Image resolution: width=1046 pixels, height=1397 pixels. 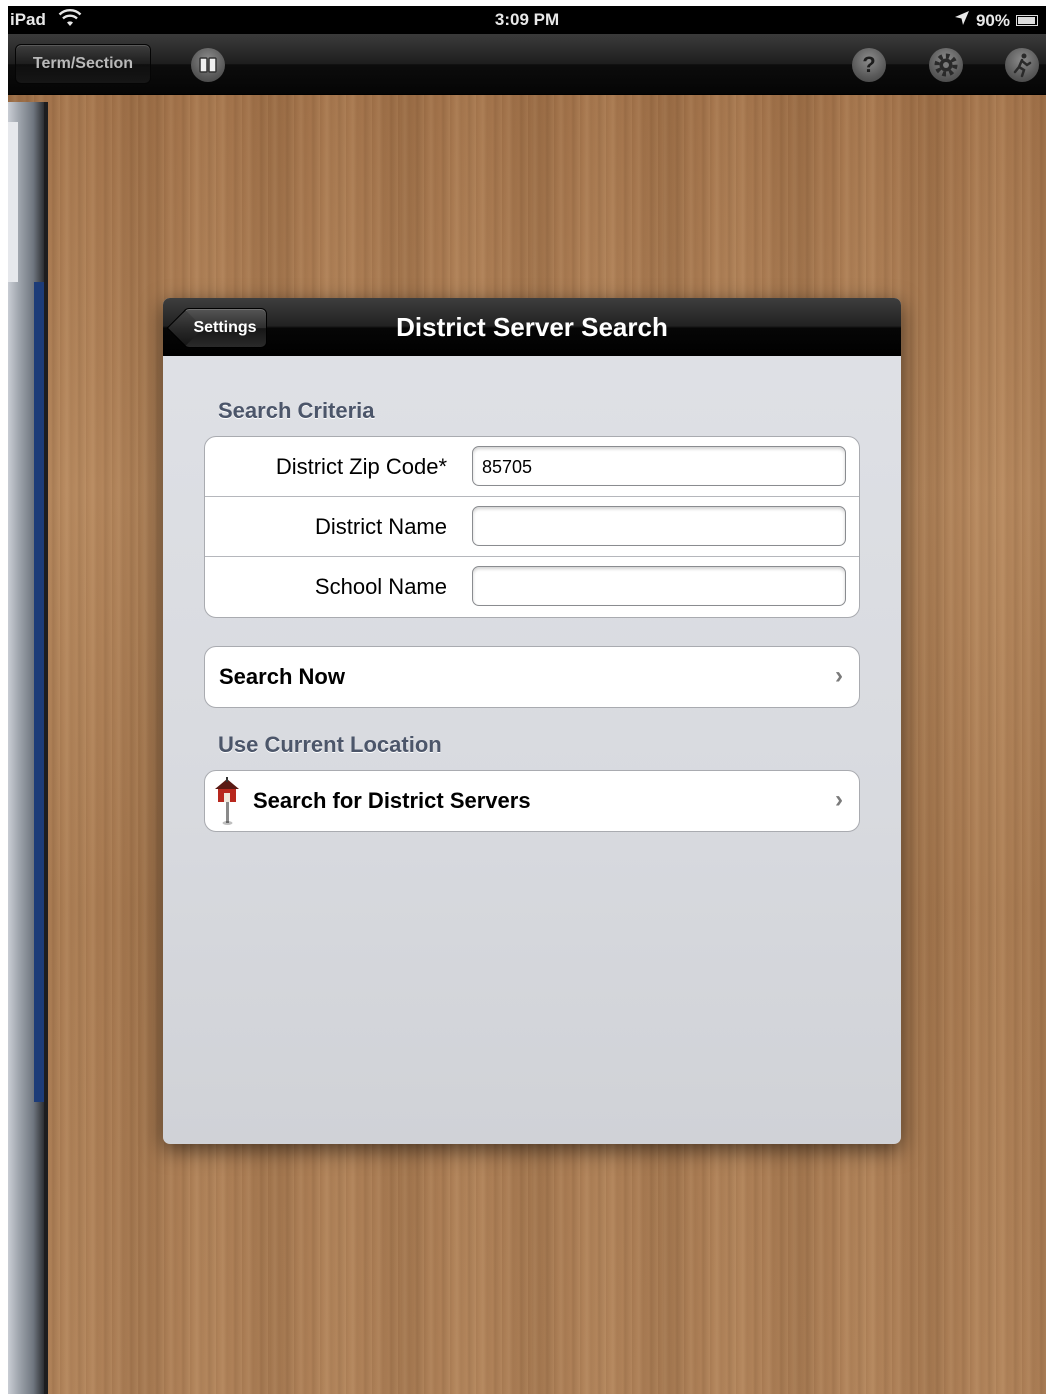 What do you see at coordinates (28, 748) in the screenshot?
I see `book-edge` at bounding box center [28, 748].